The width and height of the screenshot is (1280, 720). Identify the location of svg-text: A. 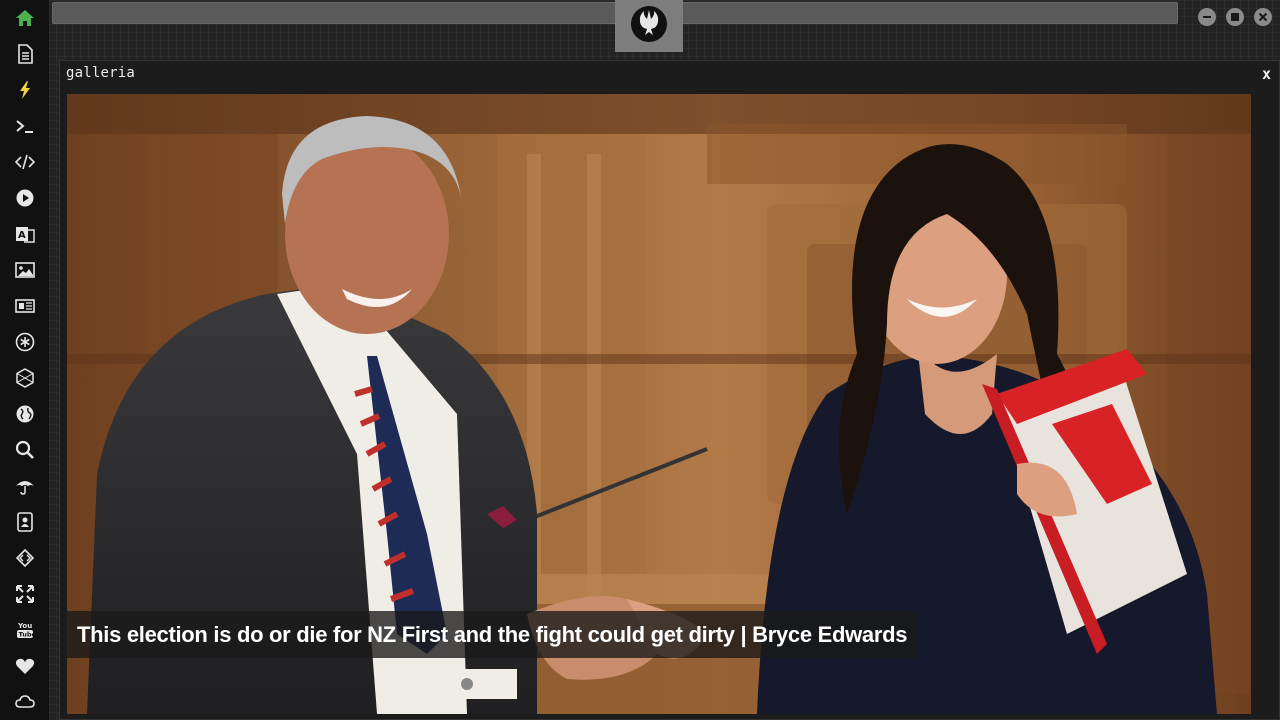
(22, 235).